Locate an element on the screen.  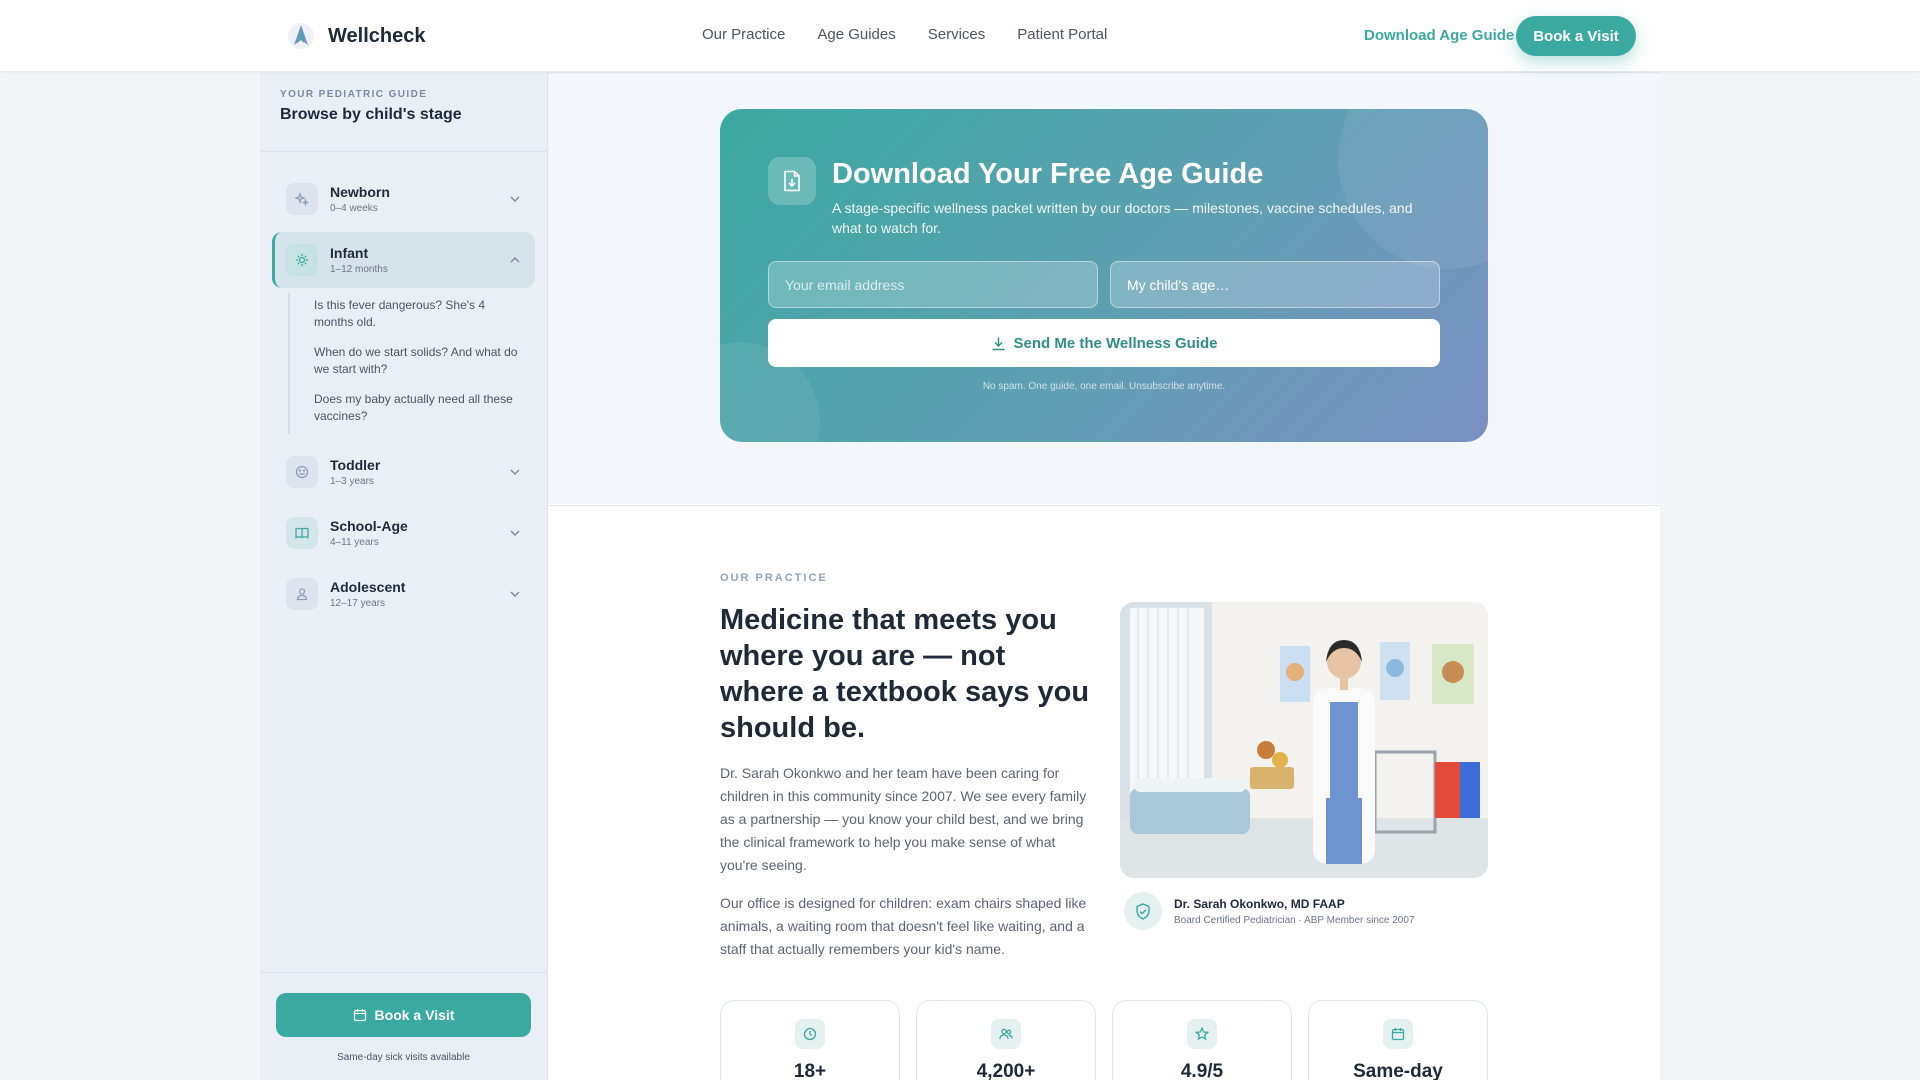
sidebar-eyebrow: YOUR PEDIATRIC GUIDE is located at coordinates (354, 94).